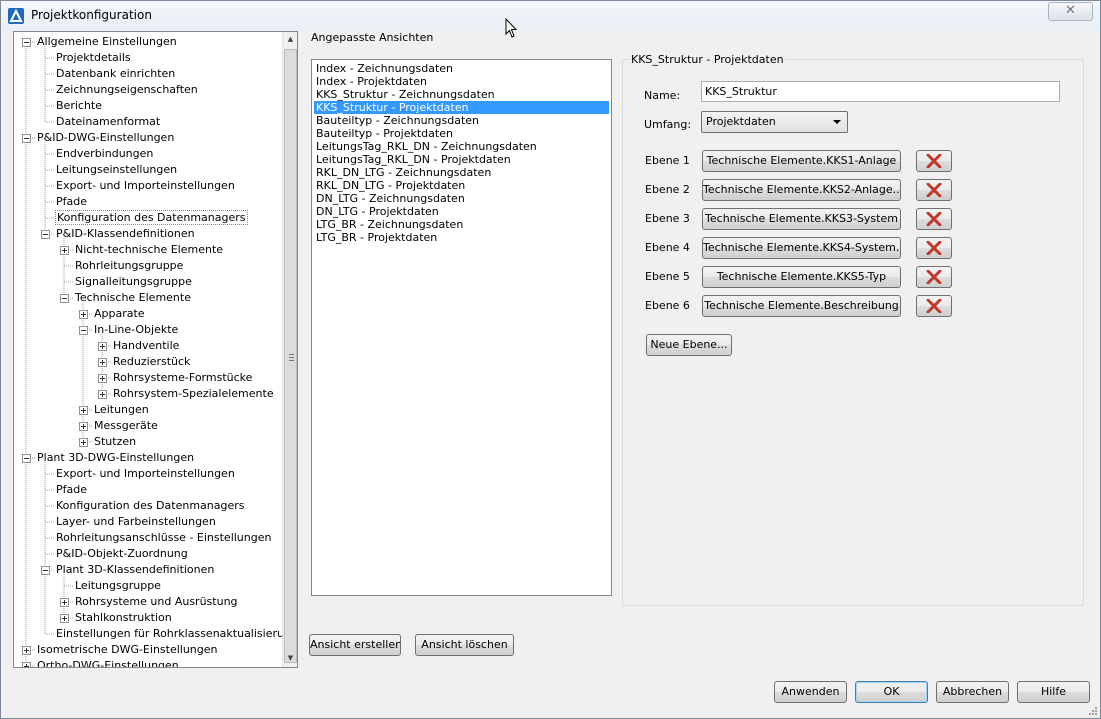 Image resolution: width=1101 pixels, height=719 pixels. What do you see at coordinates (100, 42) in the screenshot?
I see `tree-item: Allgemeine Einstellungen` at bounding box center [100, 42].